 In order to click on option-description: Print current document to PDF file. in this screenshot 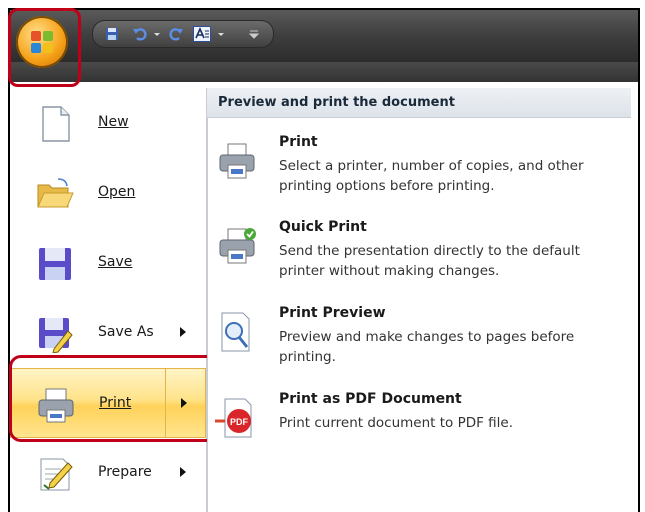, I will do `click(396, 423)`.